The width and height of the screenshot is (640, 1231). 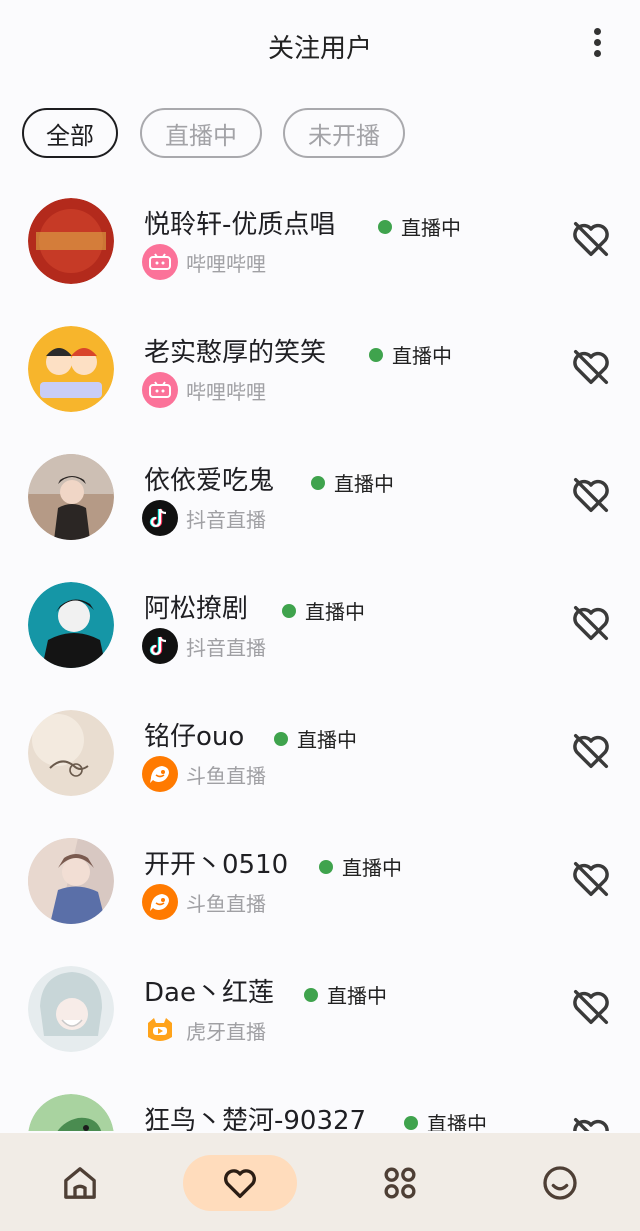 What do you see at coordinates (319, 49) in the screenshot?
I see `page-title: 关注用户` at bounding box center [319, 49].